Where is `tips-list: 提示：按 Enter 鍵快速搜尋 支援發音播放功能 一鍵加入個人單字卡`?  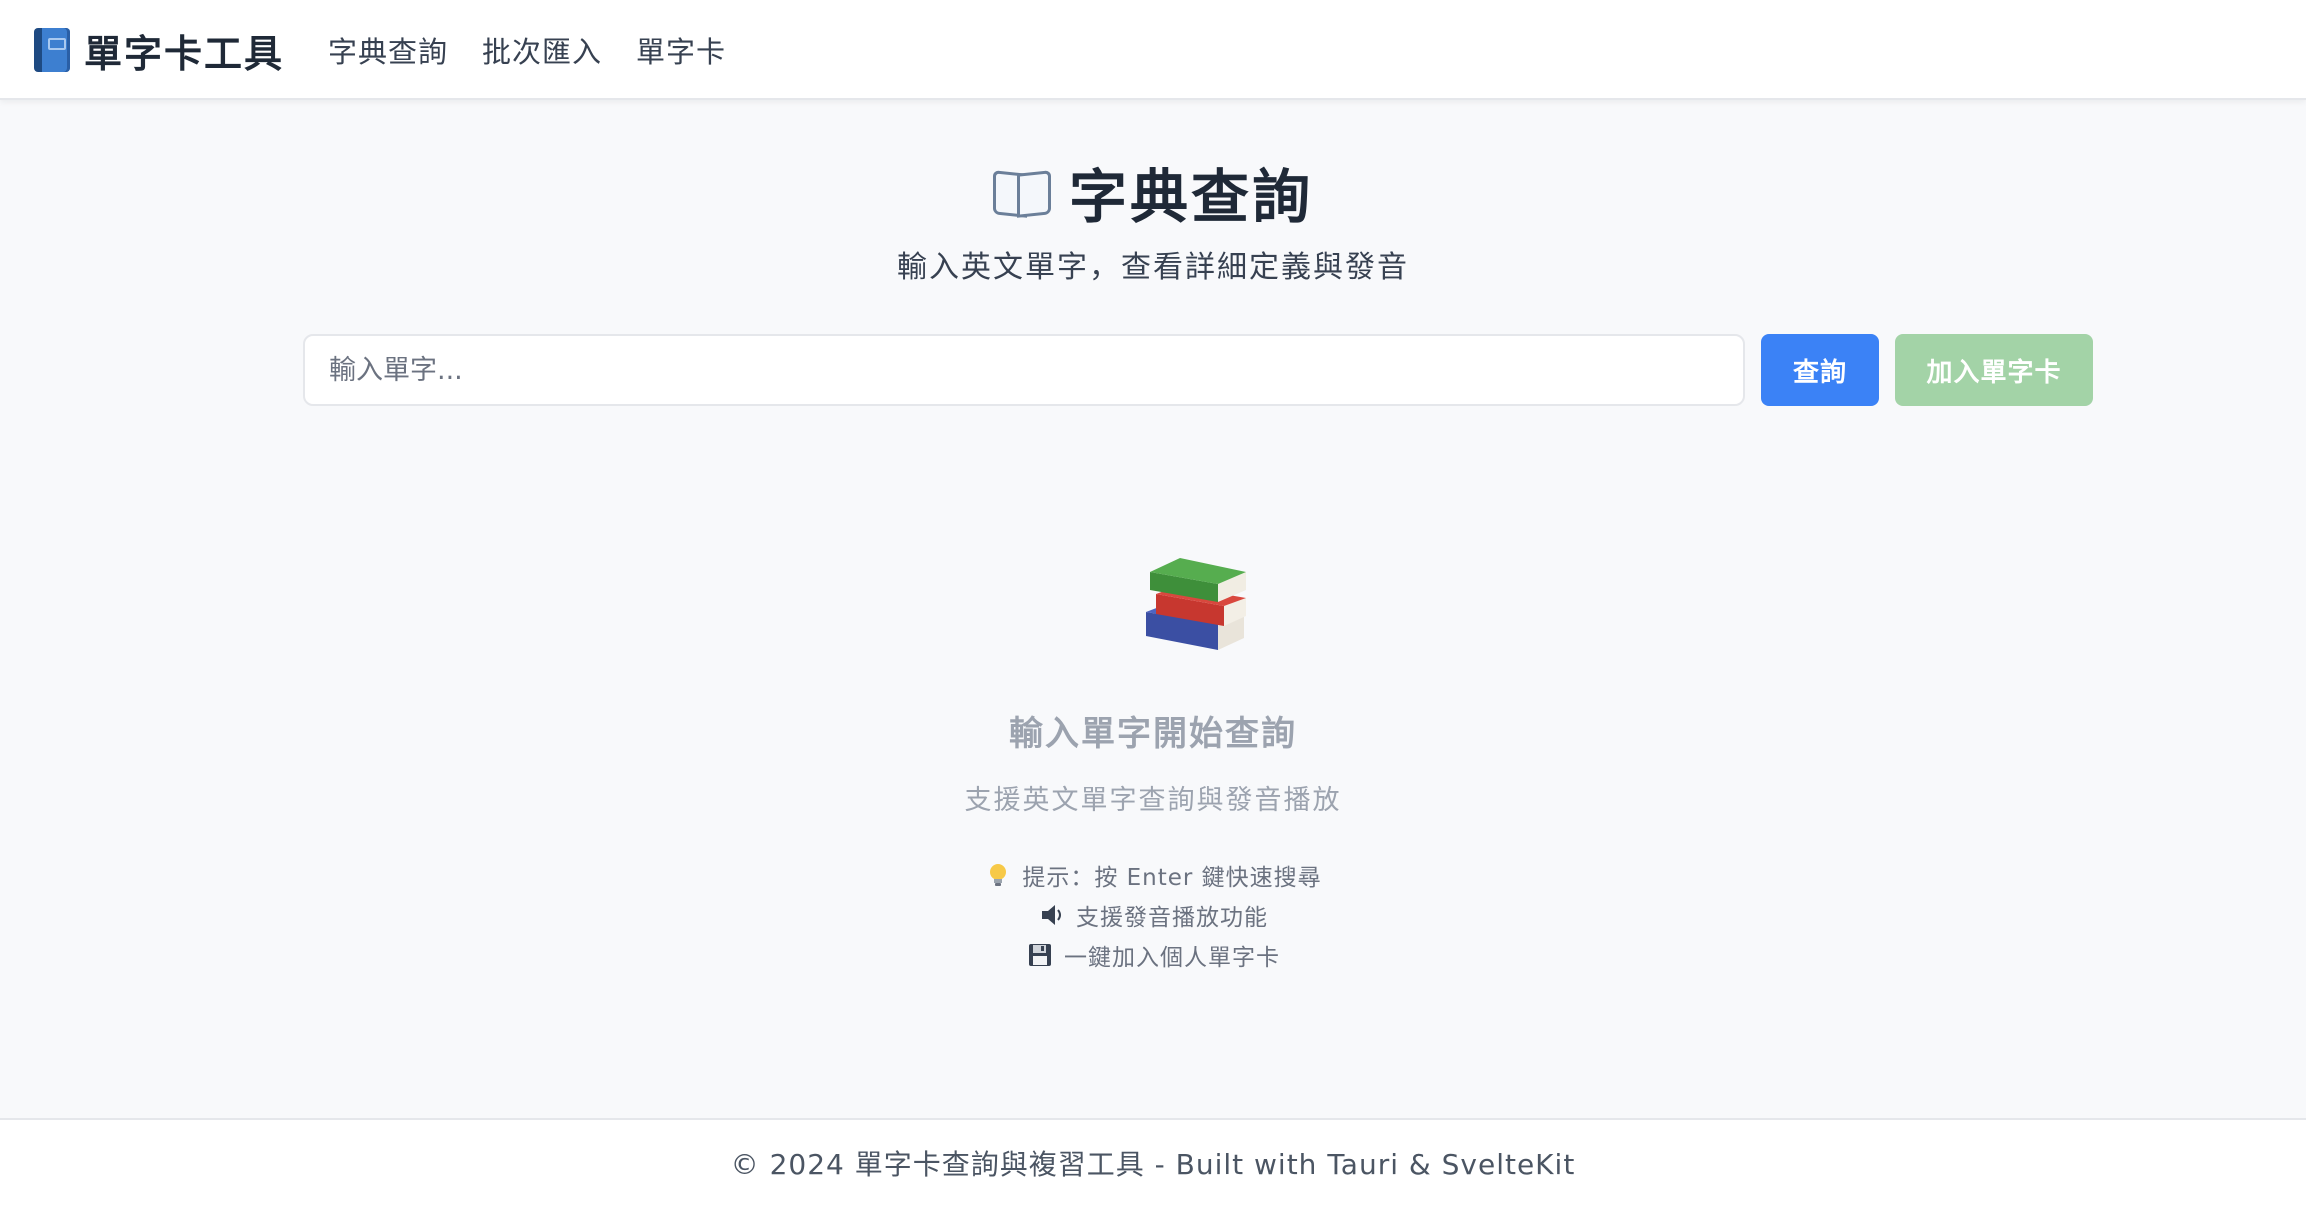 tips-list: 提示：按 Enter 鍵快速搜尋 支援發音播放功能 一鍵加入個人單字卡 is located at coordinates (1153, 915).